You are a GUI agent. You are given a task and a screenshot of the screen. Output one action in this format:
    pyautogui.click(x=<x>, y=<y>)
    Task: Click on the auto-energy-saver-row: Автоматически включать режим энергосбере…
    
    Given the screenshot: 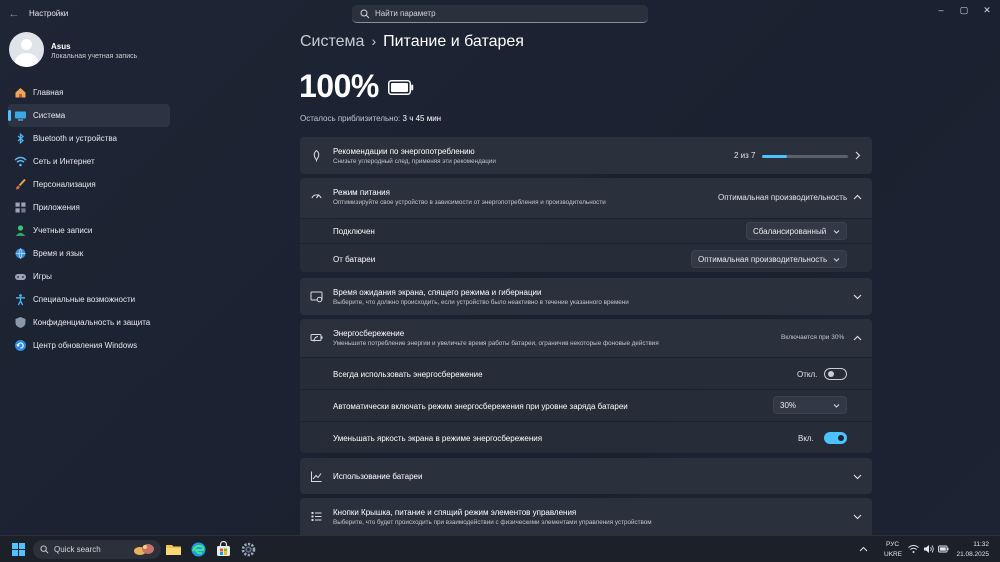 What is the action you would take?
    pyautogui.click(x=586, y=405)
    